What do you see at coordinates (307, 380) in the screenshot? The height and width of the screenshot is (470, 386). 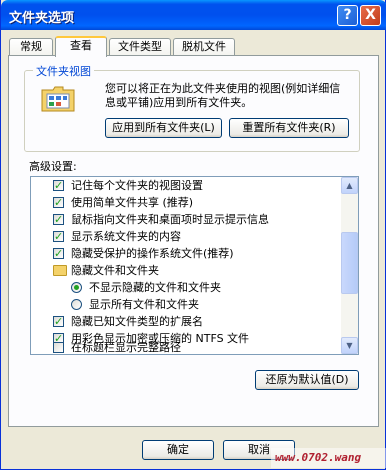 I see `restore-defaults-button: 还原为默认值(D)` at bounding box center [307, 380].